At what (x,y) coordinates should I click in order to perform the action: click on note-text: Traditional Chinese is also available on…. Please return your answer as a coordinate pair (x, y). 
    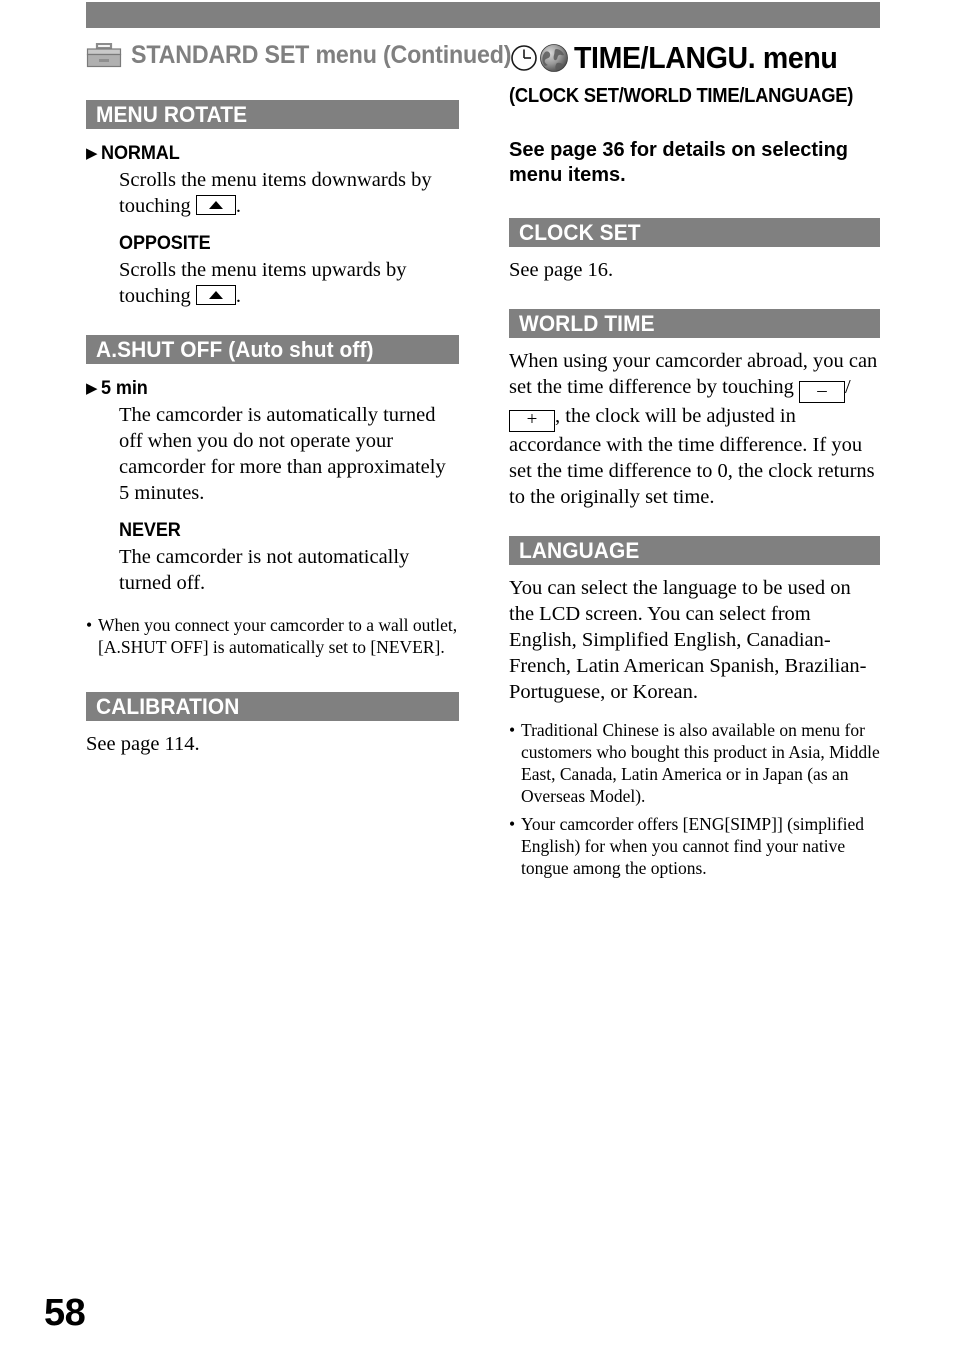
    Looking at the image, I should click on (700, 763).